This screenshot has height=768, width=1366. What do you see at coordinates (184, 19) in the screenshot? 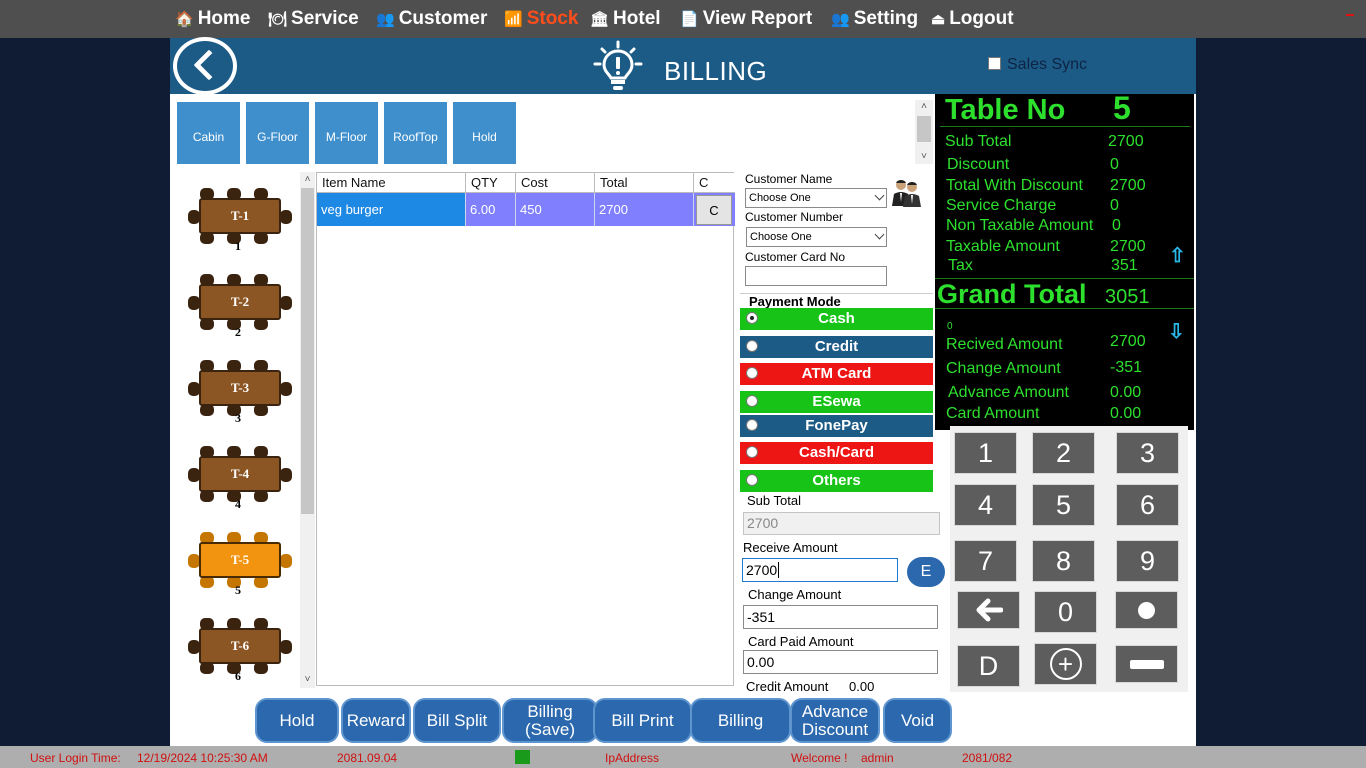
I see `home-icon: 🏠` at bounding box center [184, 19].